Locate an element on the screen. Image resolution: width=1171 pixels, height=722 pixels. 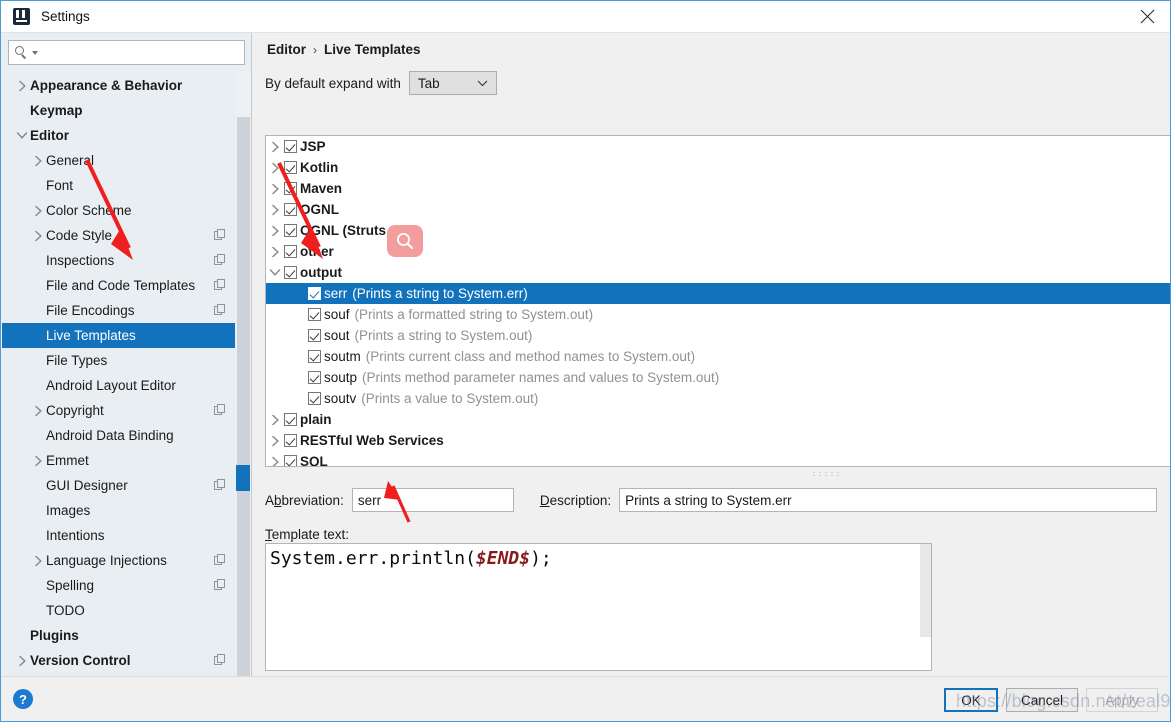
sidebar-item-emmet: Emmet is located at coordinates (118, 460).